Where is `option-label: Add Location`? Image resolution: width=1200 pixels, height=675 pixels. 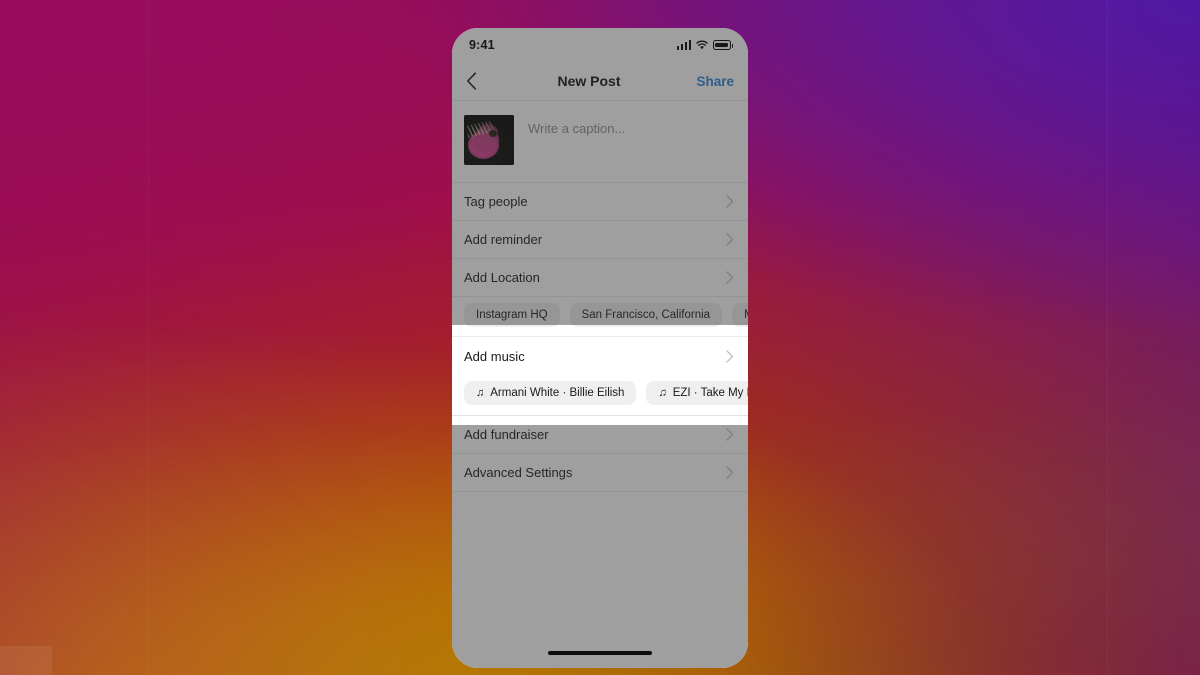 option-label: Add Location is located at coordinates (502, 277).